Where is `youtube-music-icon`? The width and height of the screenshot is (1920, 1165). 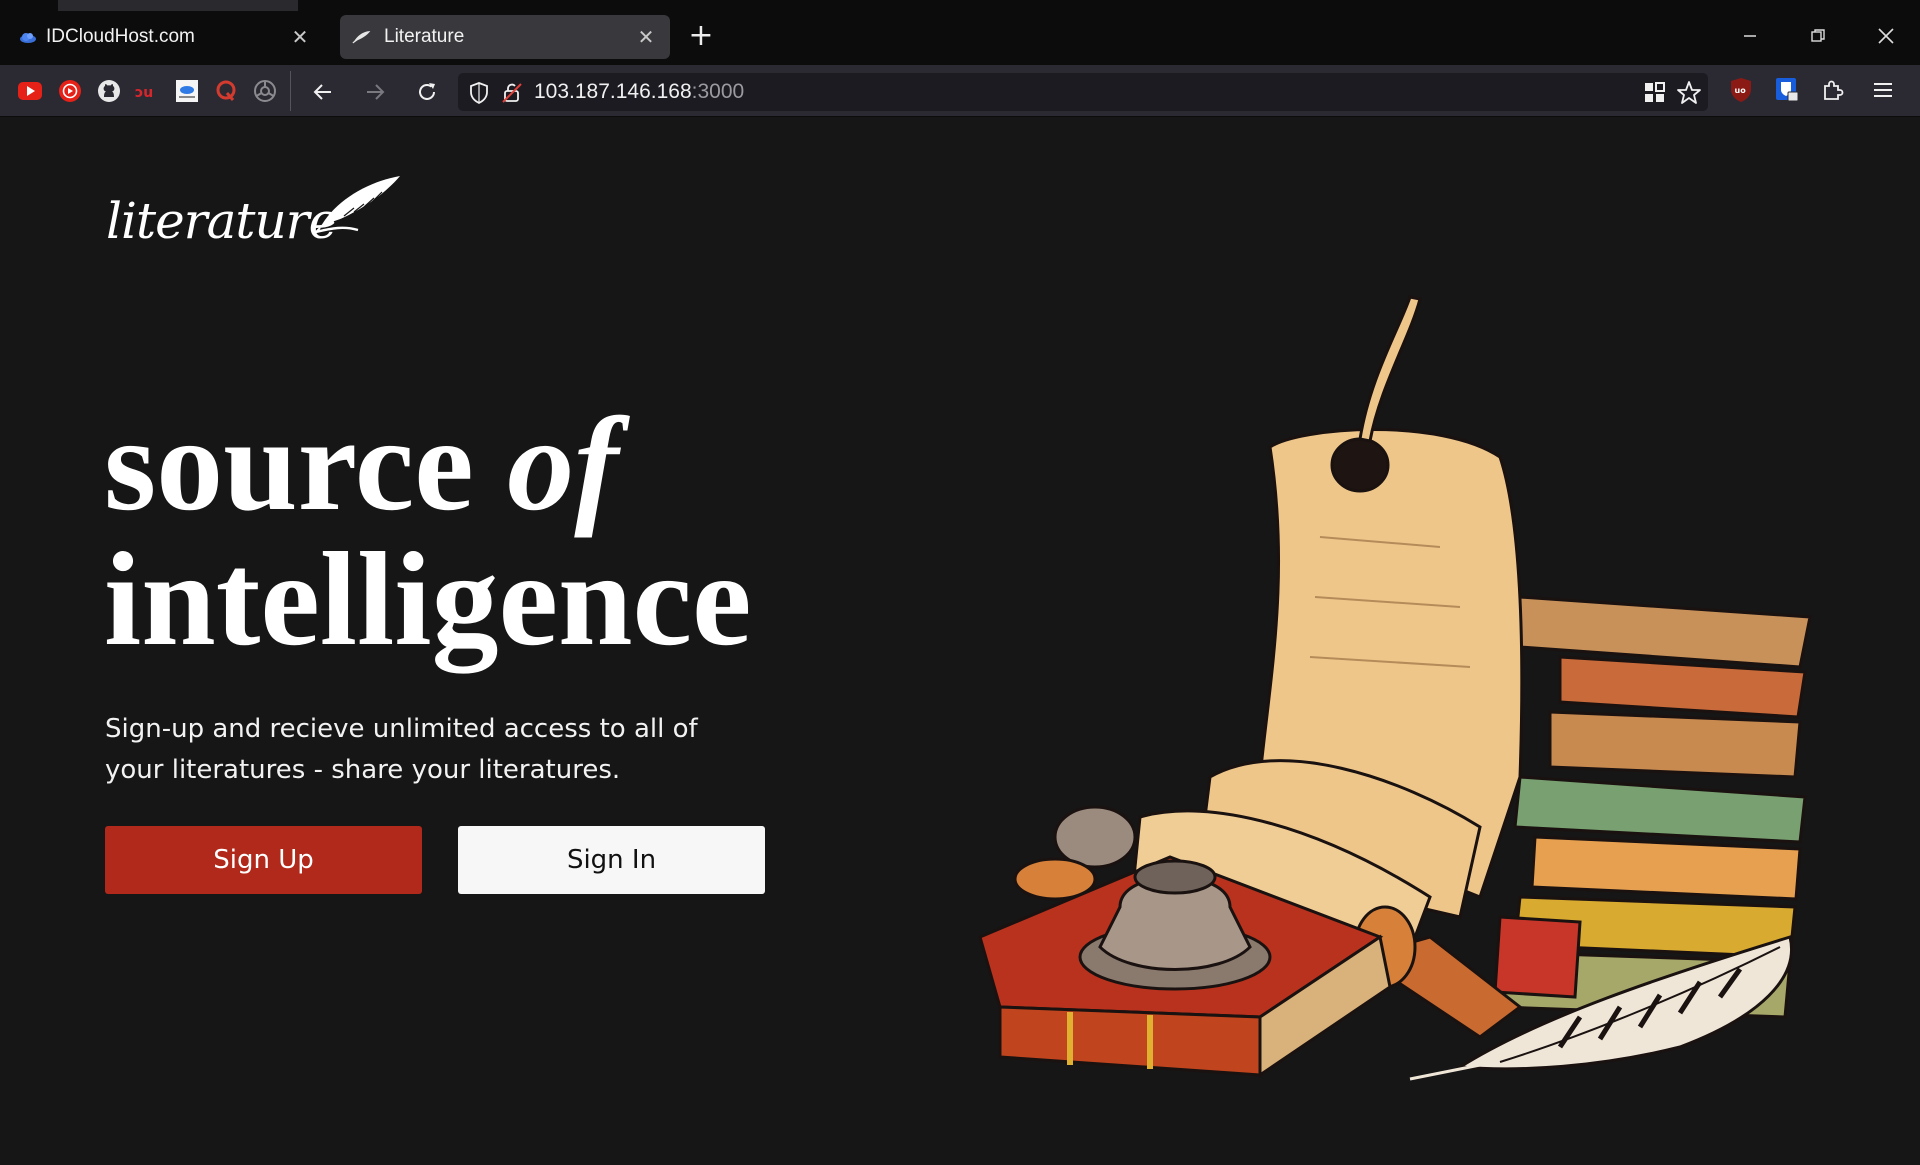 youtube-music-icon is located at coordinates (70, 91).